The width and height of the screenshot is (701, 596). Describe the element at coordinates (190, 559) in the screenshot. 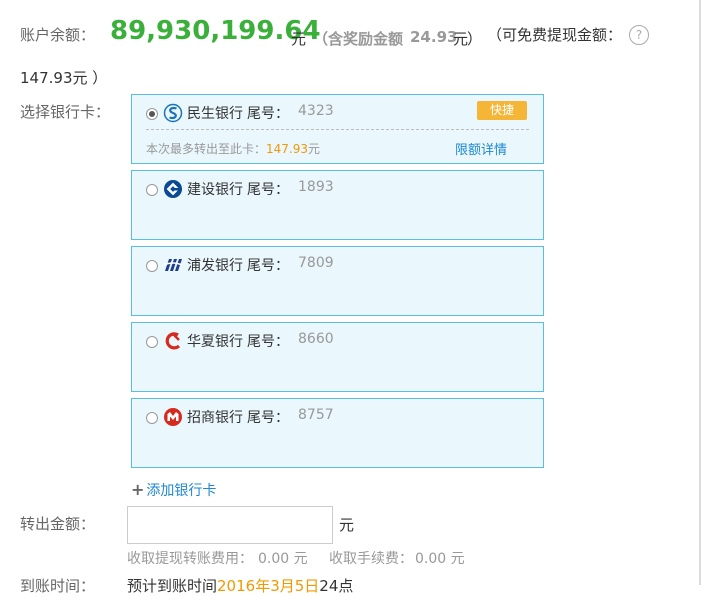

I see `fee-withdraw-label: 收取提现转账费用：` at that location.